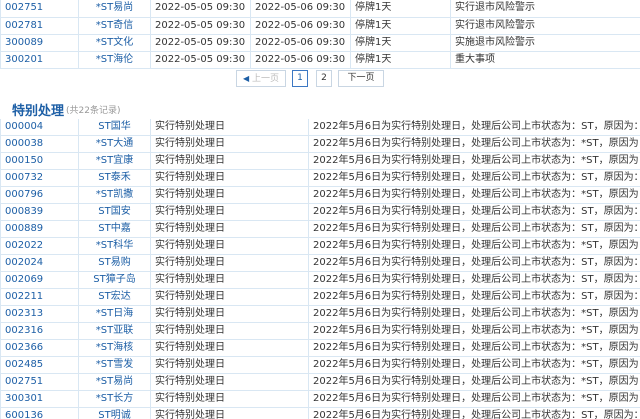 The image size is (640, 419). What do you see at coordinates (24, 194) in the screenshot?
I see `stock-code-link: 000796` at bounding box center [24, 194].